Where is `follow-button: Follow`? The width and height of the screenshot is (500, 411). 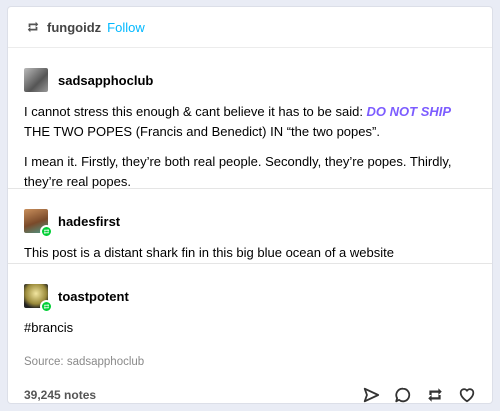
follow-button: Follow is located at coordinates (126, 27).